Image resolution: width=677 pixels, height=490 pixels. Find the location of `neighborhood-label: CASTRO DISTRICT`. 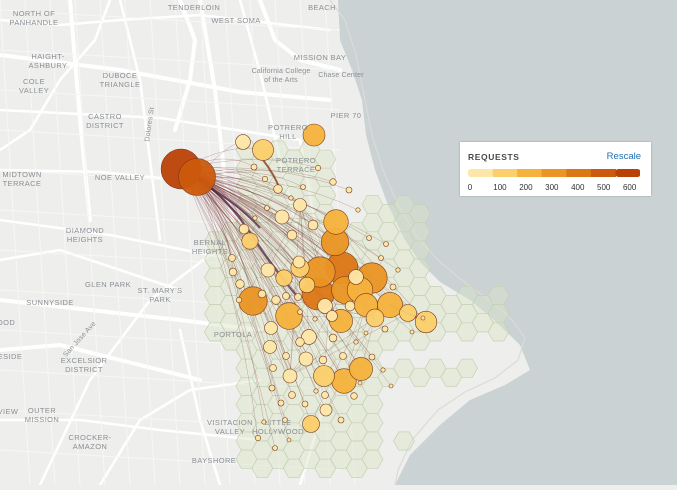

neighborhood-label: CASTRO DISTRICT is located at coordinates (105, 121).